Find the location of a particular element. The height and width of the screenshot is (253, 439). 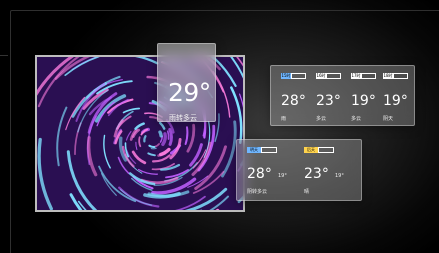

daily-high-temperature: 28° is located at coordinates (259, 174).